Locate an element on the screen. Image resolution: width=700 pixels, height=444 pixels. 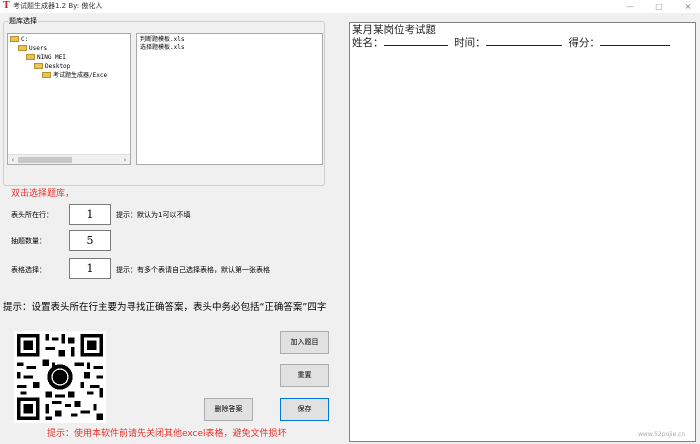
score-blank is located at coordinates (634, 41).